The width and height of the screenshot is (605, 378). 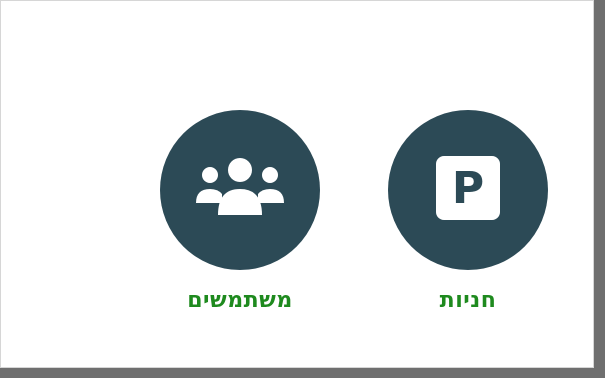 I want to click on users-tile: משתמשים, so click(x=240, y=211).